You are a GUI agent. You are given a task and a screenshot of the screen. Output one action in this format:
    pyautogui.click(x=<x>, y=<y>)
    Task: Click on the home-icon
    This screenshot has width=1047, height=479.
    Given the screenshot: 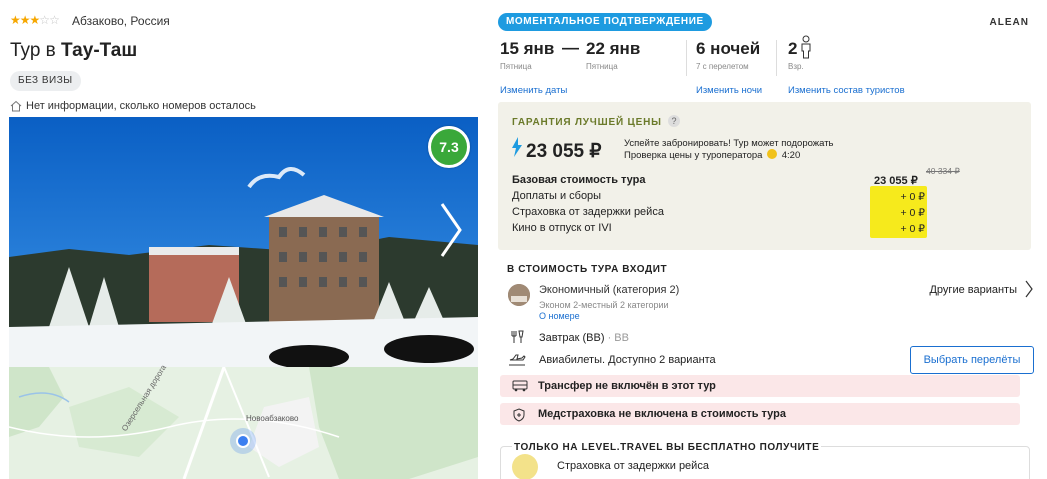 What is the action you would take?
    pyautogui.click(x=16, y=106)
    